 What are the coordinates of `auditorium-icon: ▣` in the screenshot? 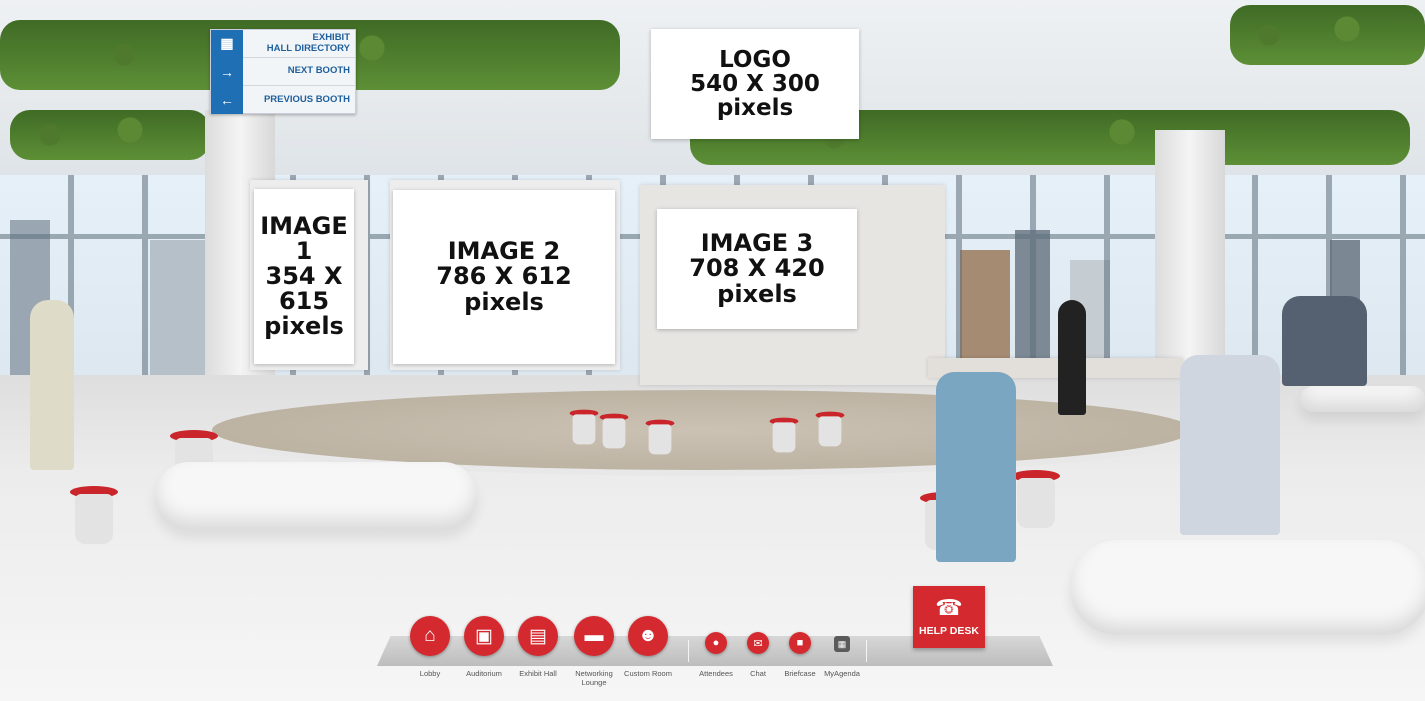 It's located at (484, 636).